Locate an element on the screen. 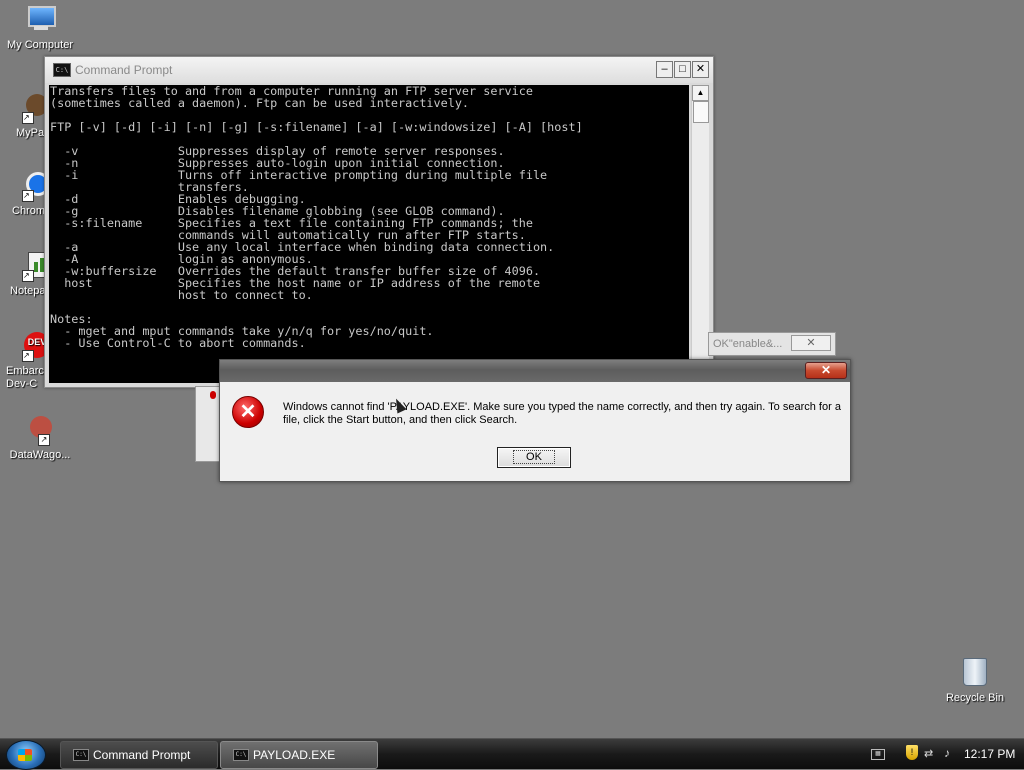  security-shield-icon: ! is located at coordinates (912, 752).